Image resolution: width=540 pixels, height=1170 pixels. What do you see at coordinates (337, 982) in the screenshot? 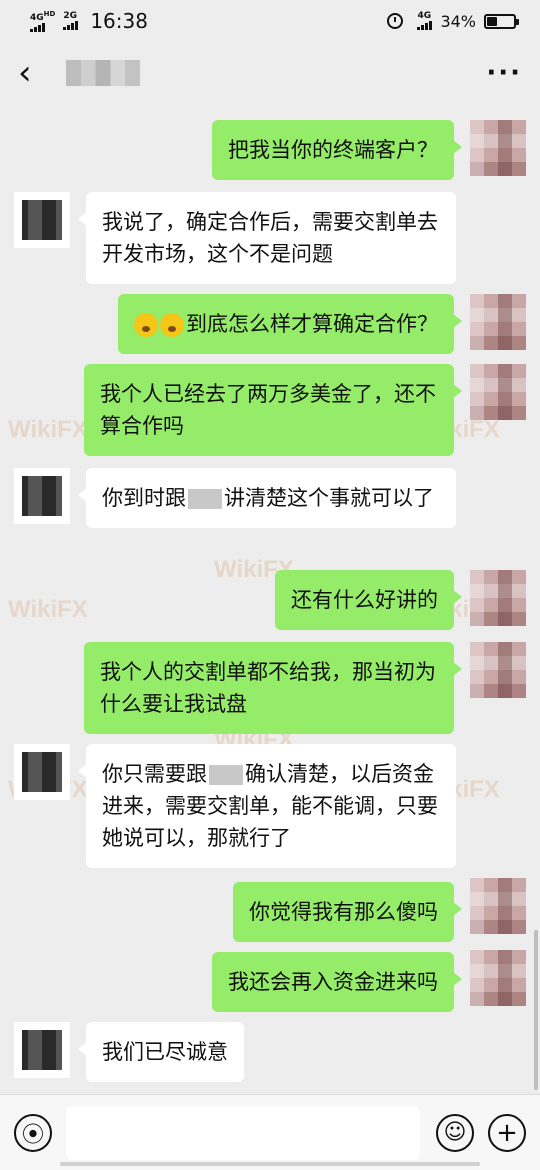
I see `message-bubble-sent: 我还会再入资金进来吗` at bounding box center [337, 982].